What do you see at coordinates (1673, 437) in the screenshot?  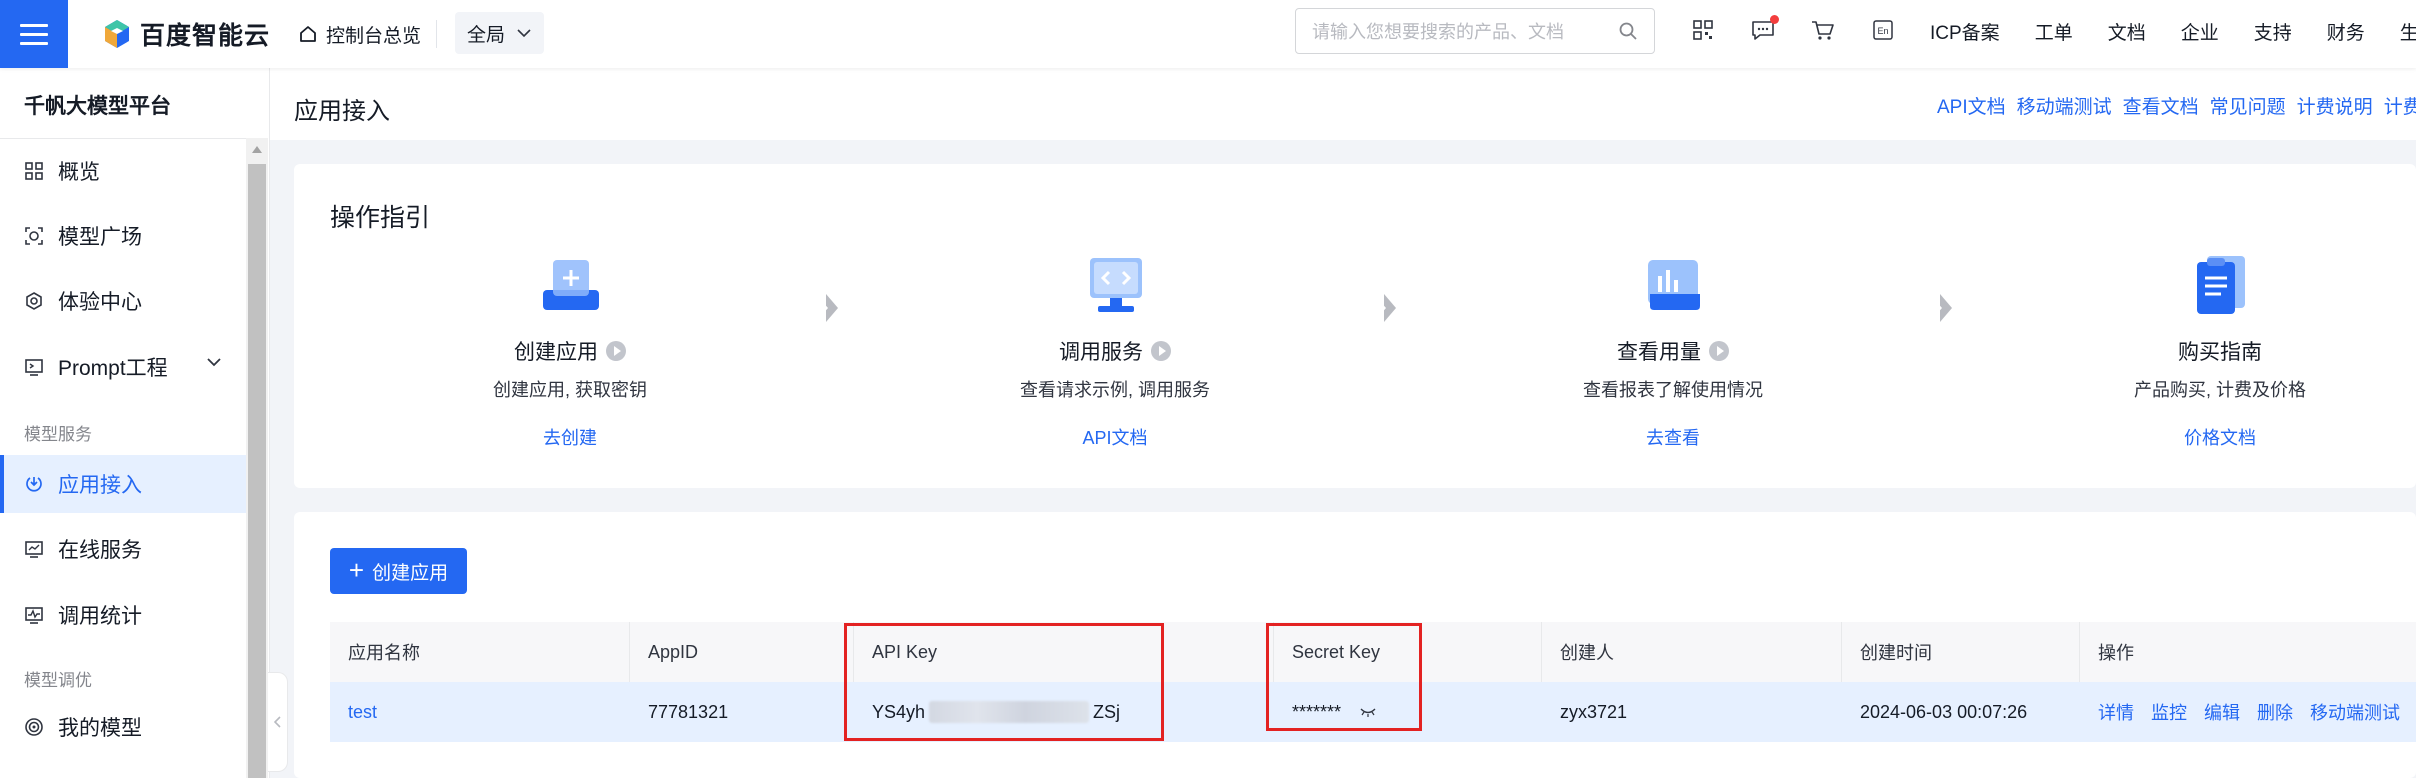 I see `step-link-view: 去查看` at bounding box center [1673, 437].